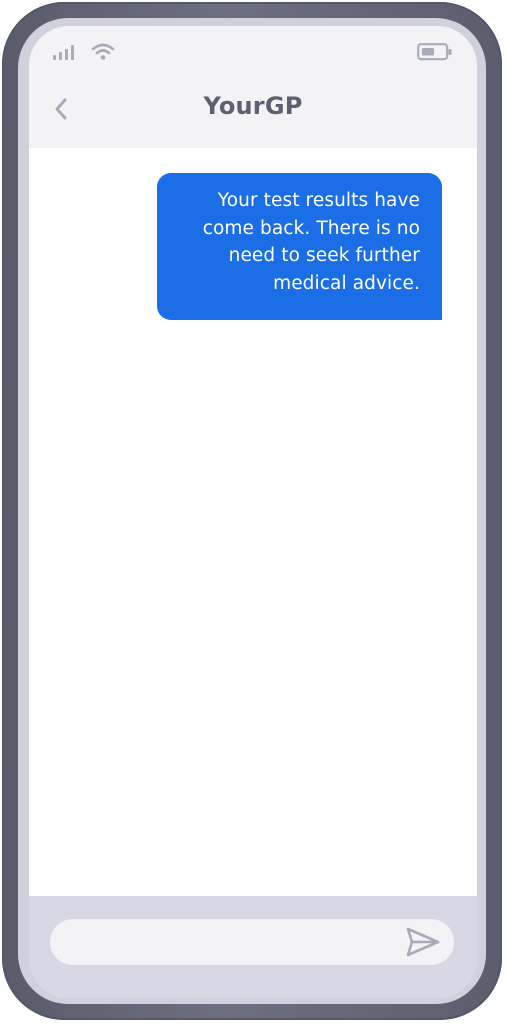  I want to click on composer-bar, so click(253, 947).